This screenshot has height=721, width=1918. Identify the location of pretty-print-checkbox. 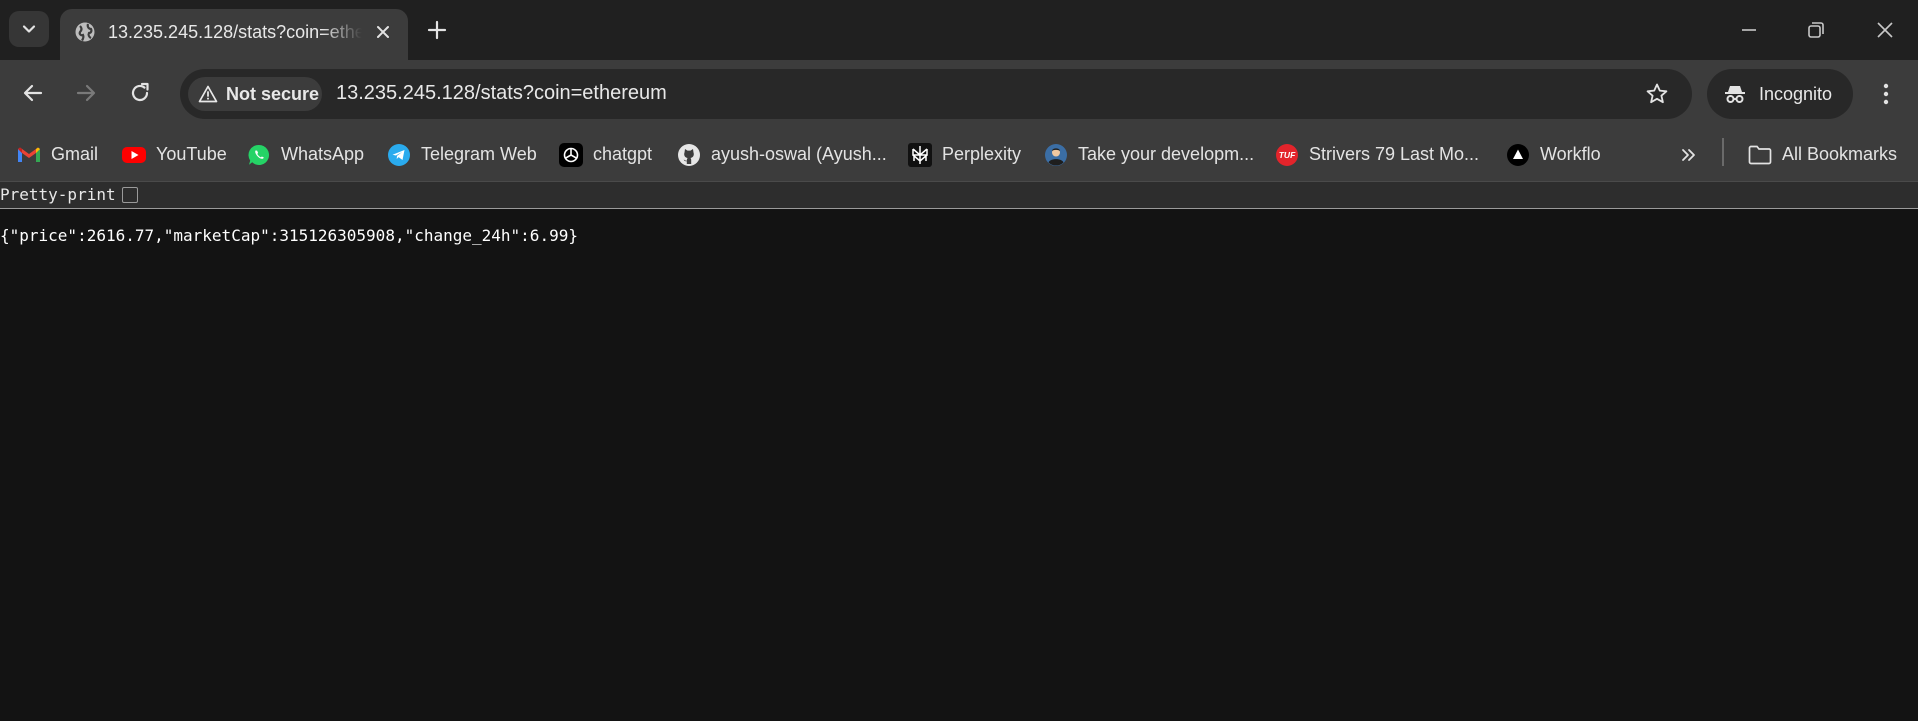
(130, 195).